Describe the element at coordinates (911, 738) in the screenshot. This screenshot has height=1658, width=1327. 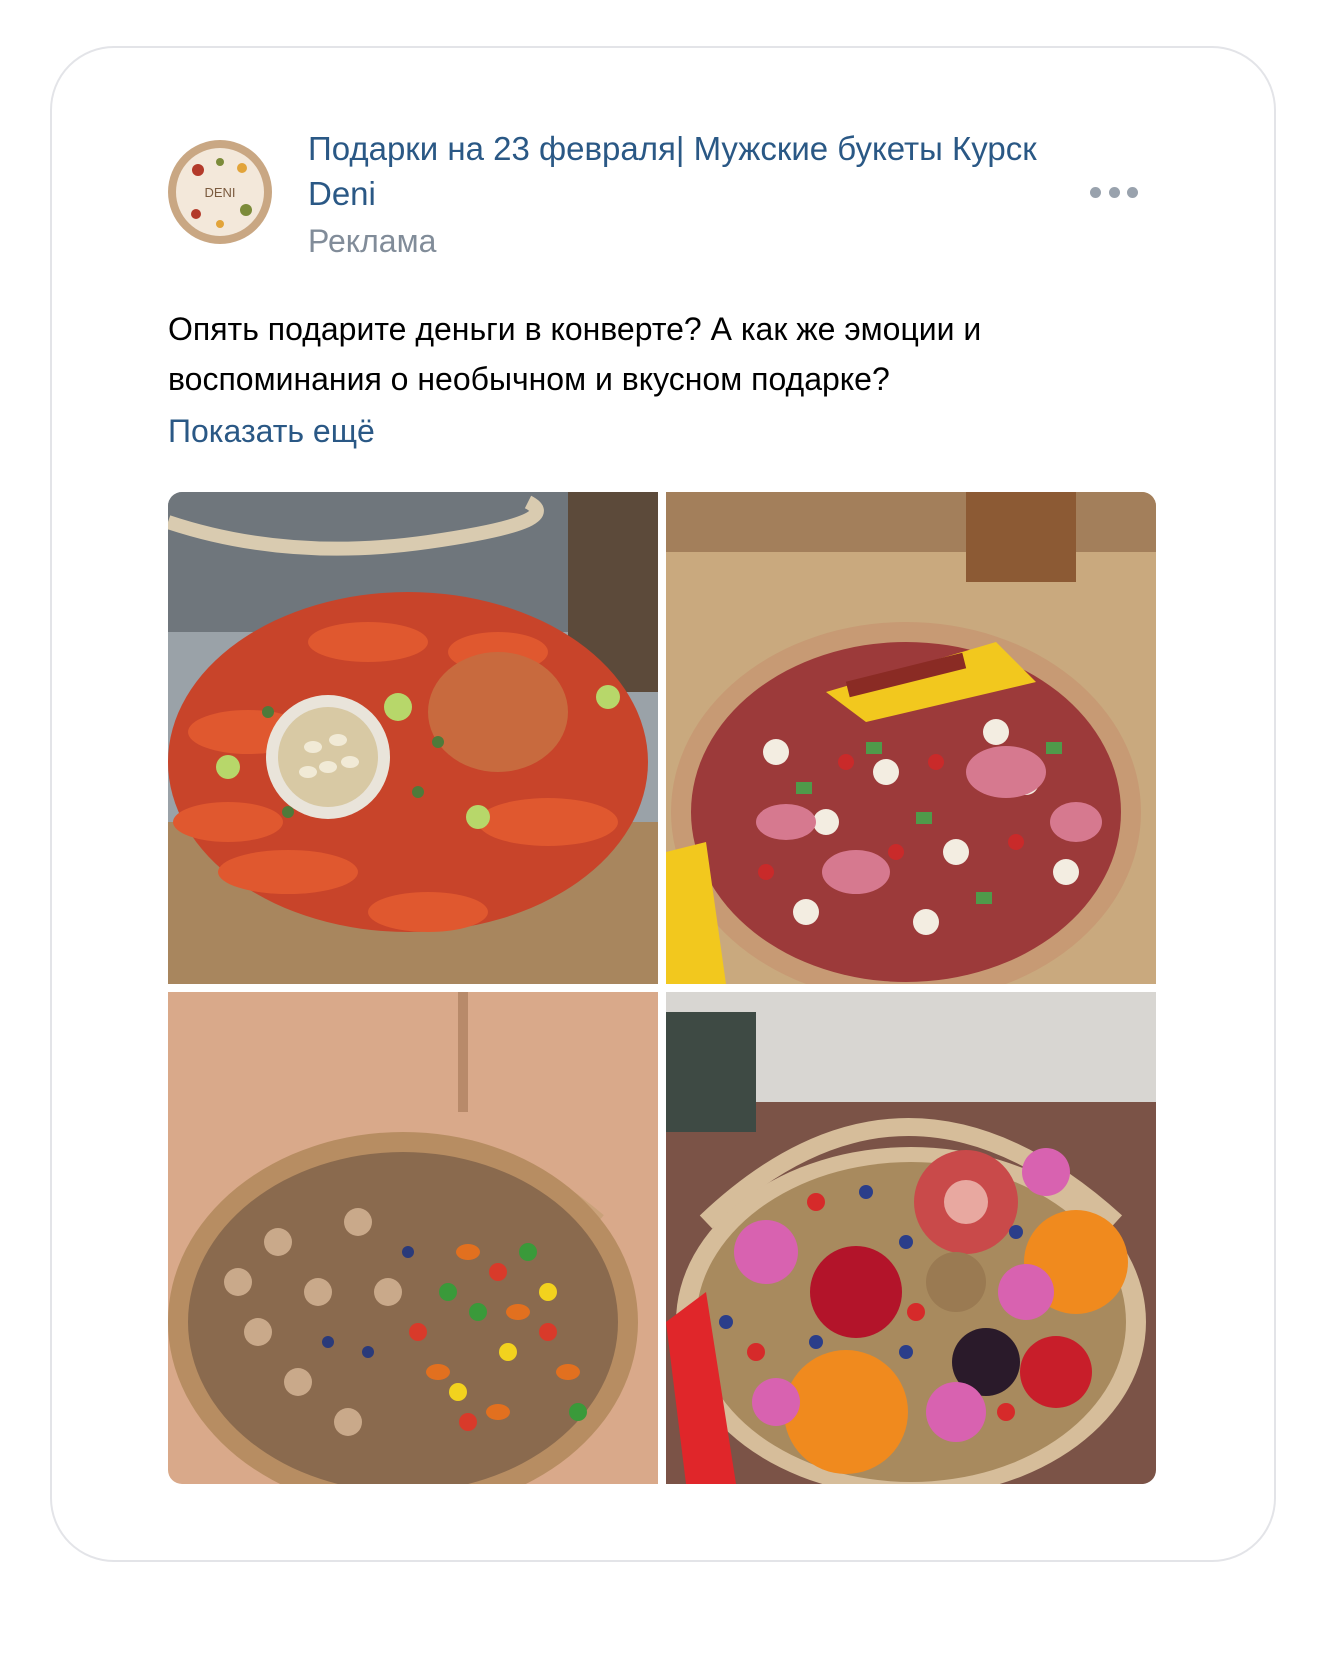
I see `photo-meat-basket` at that location.